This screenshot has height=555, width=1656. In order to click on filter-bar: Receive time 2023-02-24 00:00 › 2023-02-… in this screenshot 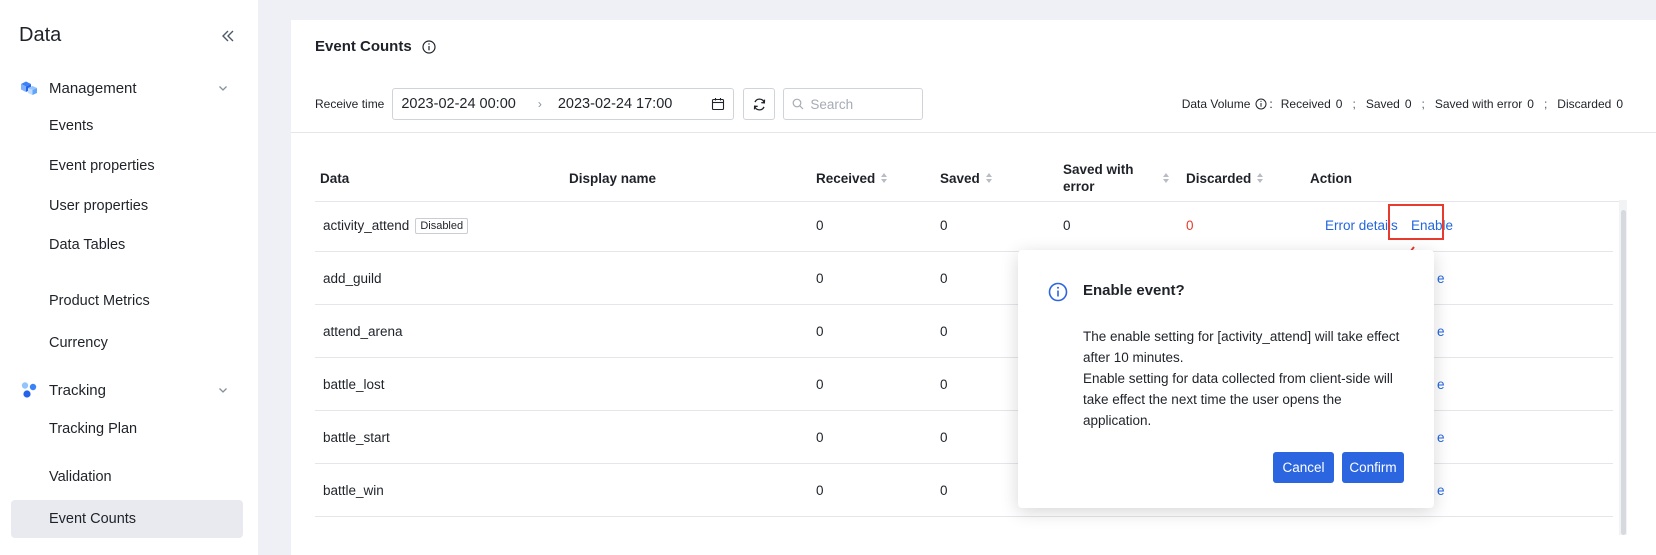, I will do `click(619, 104)`.